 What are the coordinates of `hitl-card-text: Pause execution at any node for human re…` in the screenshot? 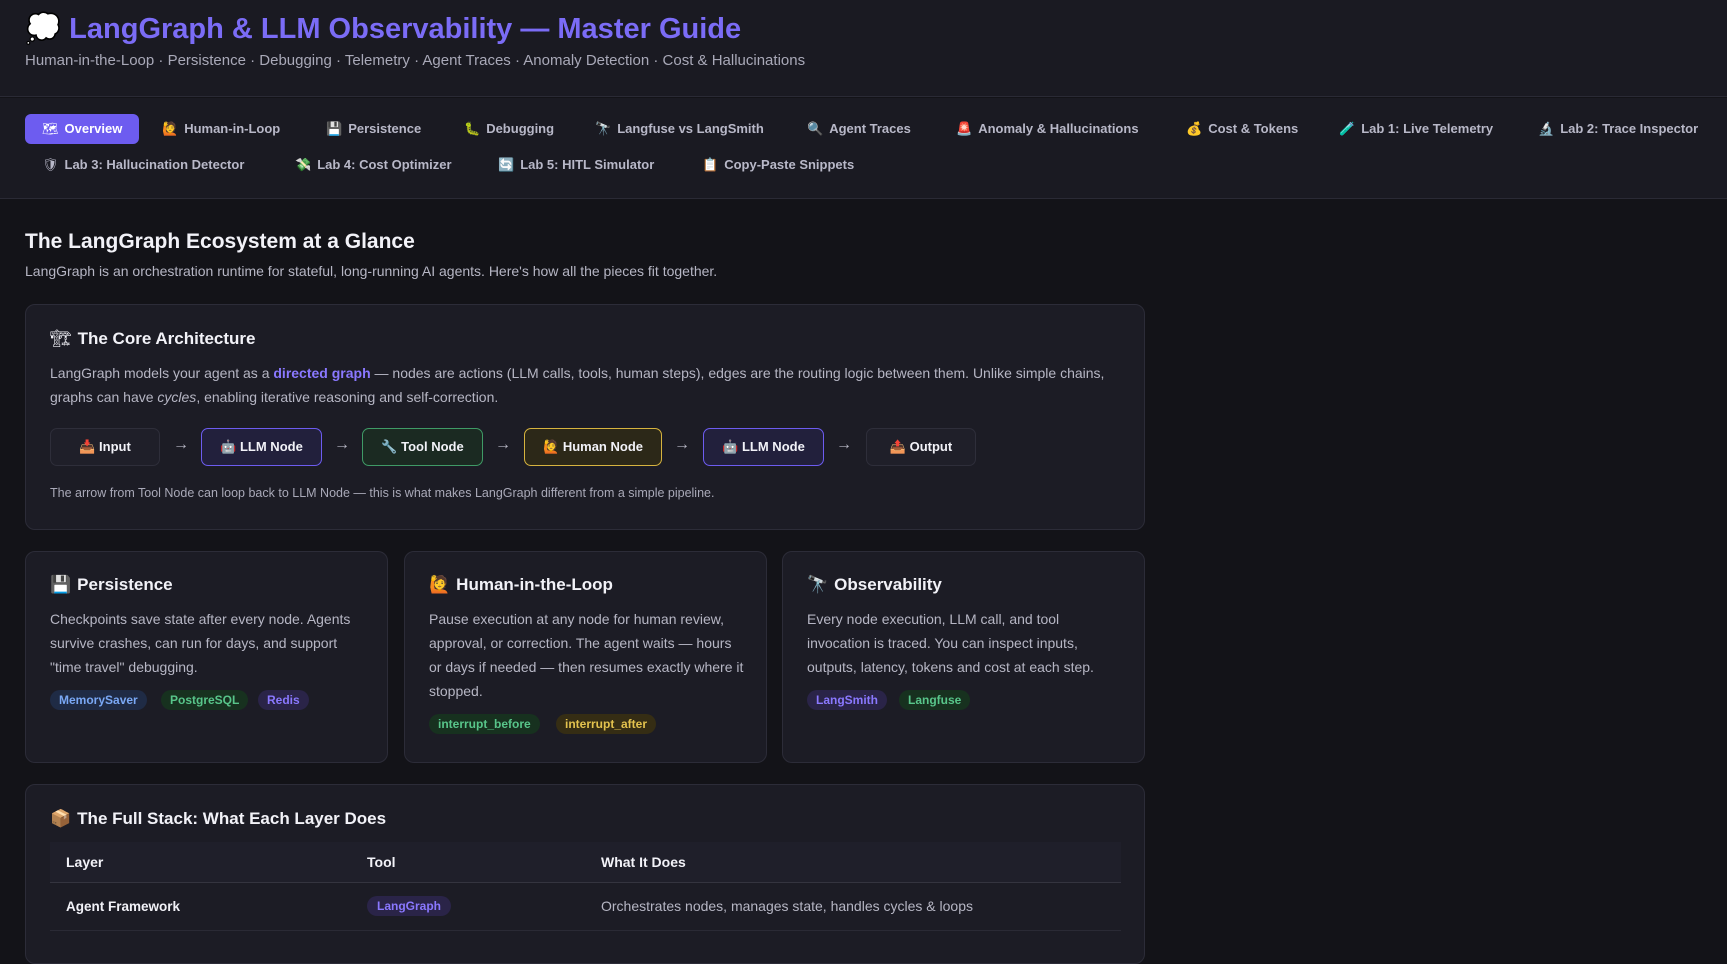 It's located at (586, 655).